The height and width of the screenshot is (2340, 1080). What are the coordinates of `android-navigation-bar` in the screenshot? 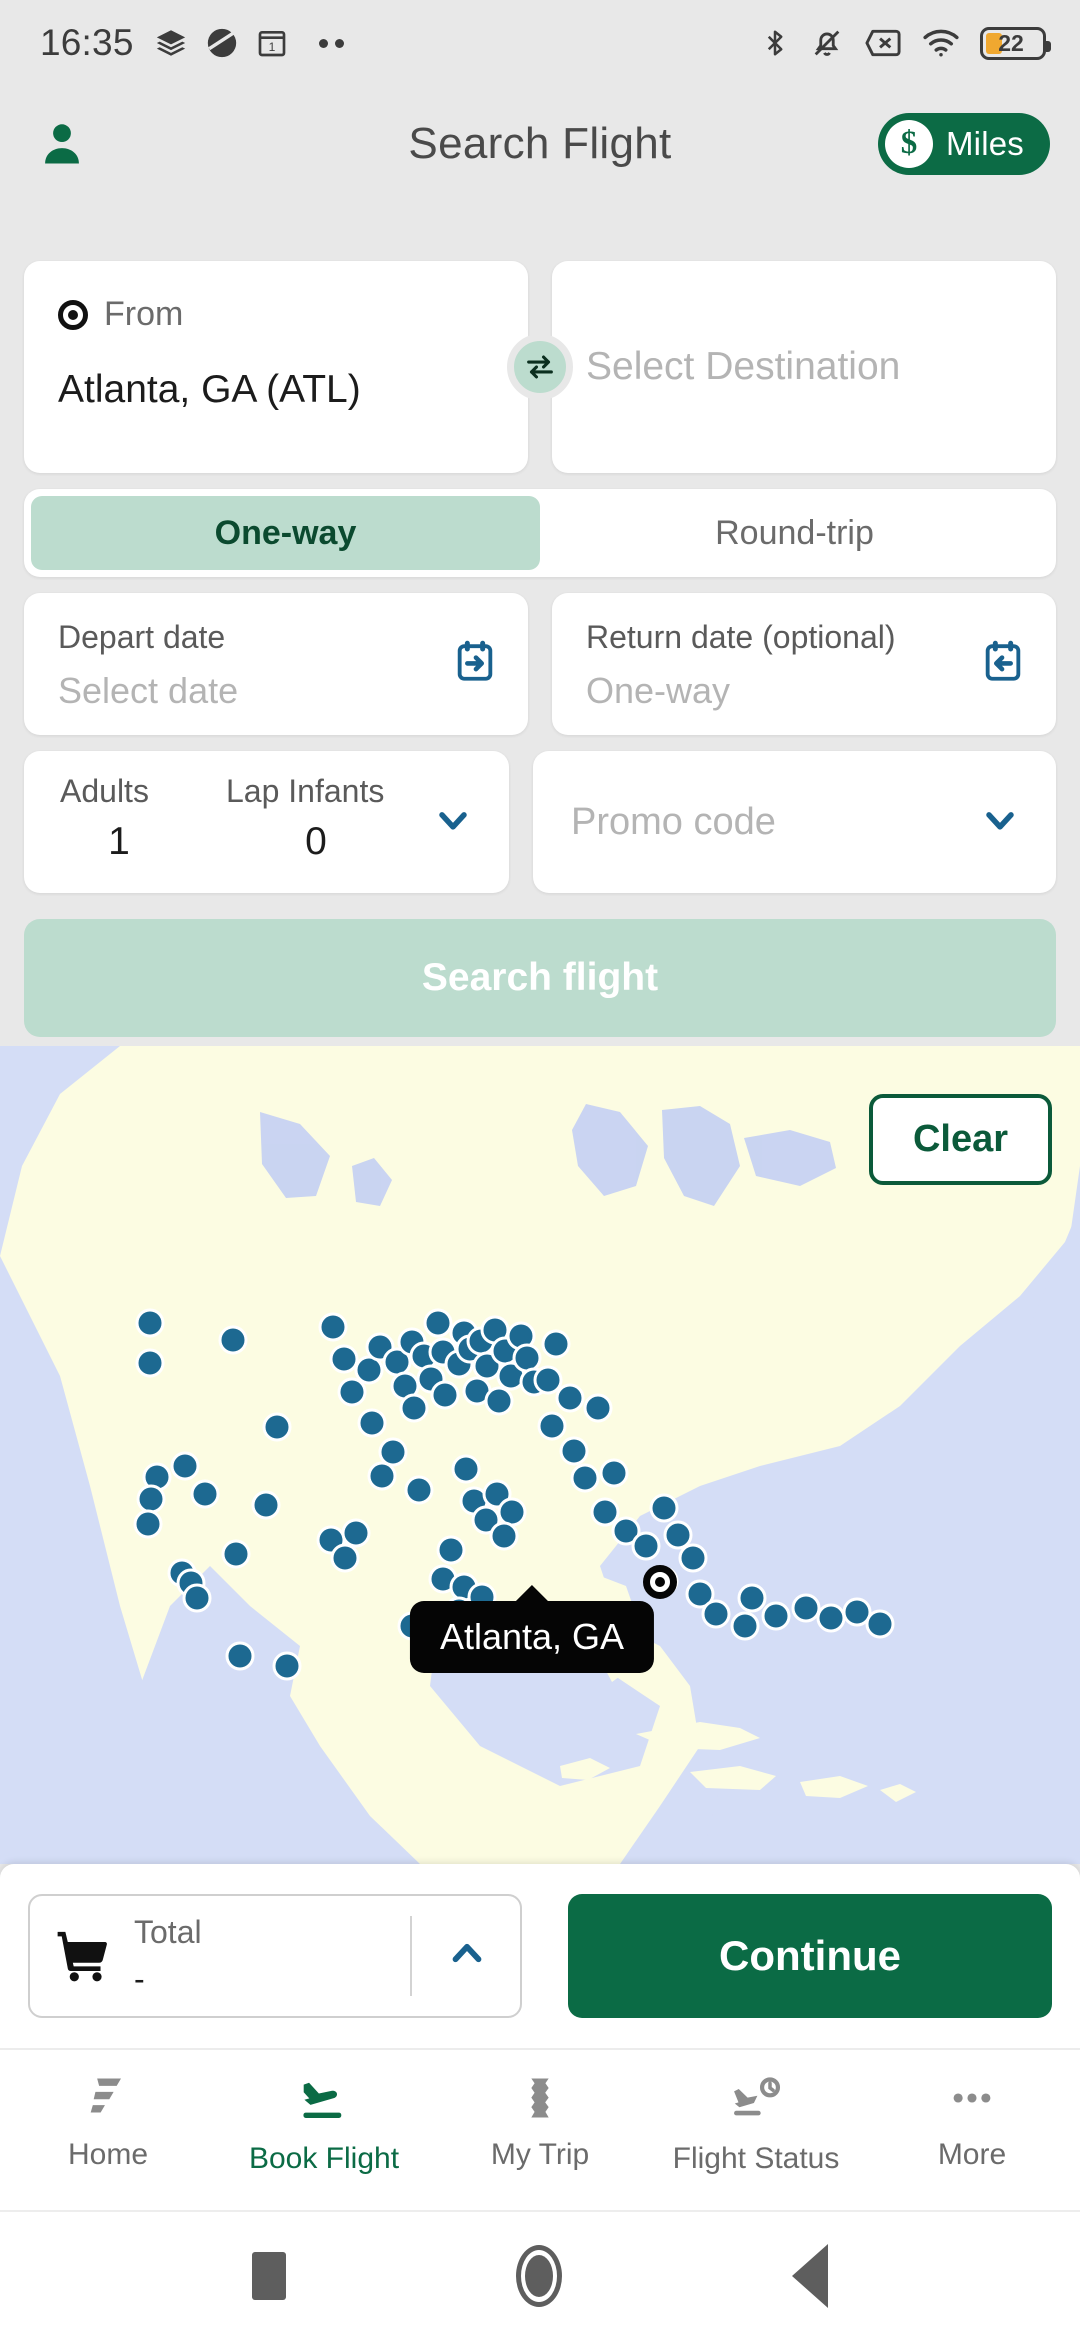 It's located at (540, 2275).